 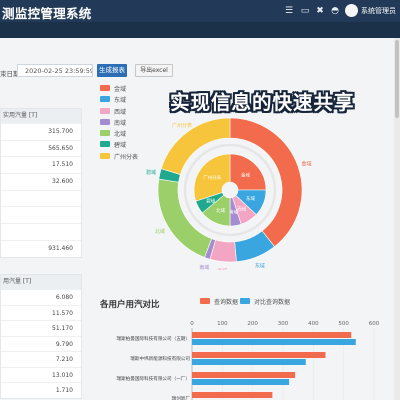 What do you see at coordinates (41, 359) in the screenshot?
I see `table-row: 7.210` at bounding box center [41, 359].